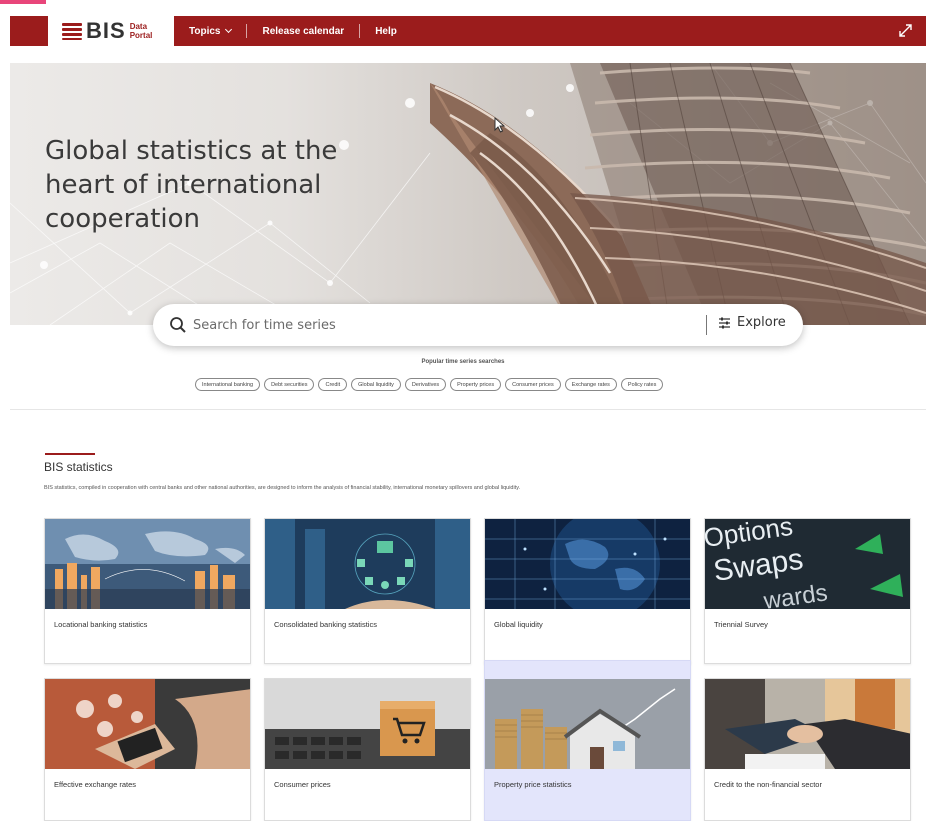 The height and width of the screenshot is (821, 926). I want to click on card-image-handshake, so click(807, 724).